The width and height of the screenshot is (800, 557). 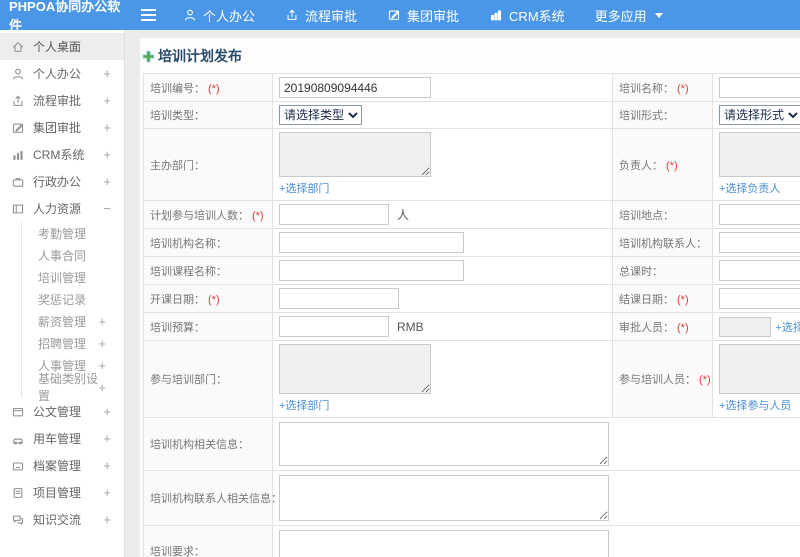 I want to click on join-persons-textarea, so click(x=759, y=369).